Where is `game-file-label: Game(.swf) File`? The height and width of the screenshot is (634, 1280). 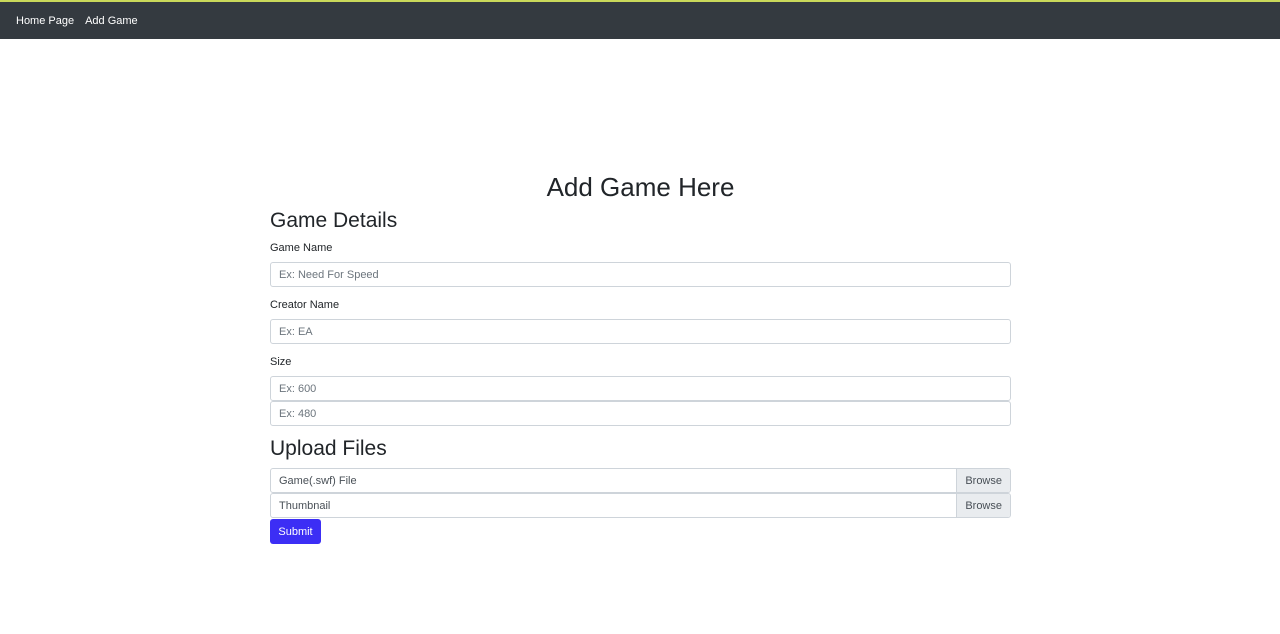 game-file-label: Game(.swf) File is located at coordinates (318, 480).